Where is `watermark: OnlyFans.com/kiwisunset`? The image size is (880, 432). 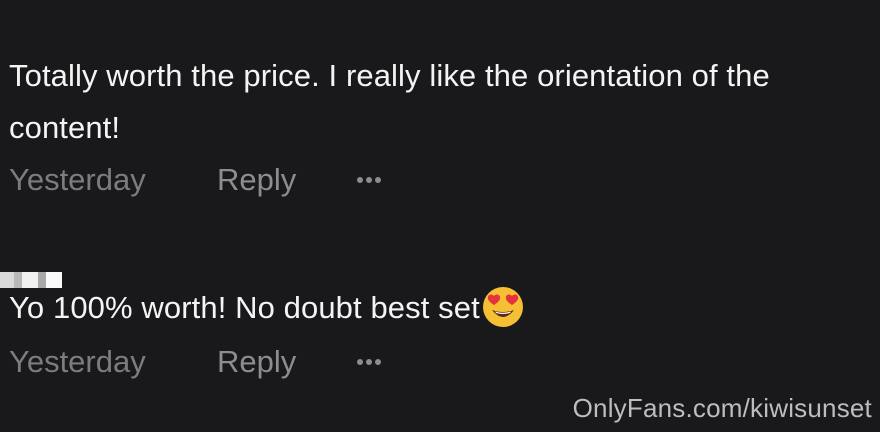 watermark: OnlyFans.com/kiwisunset is located at coordinates (722, 408).